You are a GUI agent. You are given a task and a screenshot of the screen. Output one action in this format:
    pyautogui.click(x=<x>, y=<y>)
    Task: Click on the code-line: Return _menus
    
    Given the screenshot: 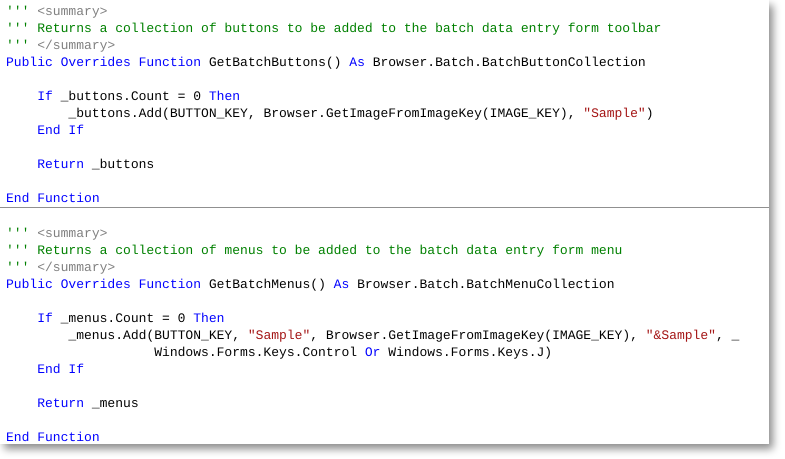 What is the action you would take?
    pyautogui.click(x=88, y=403)
    